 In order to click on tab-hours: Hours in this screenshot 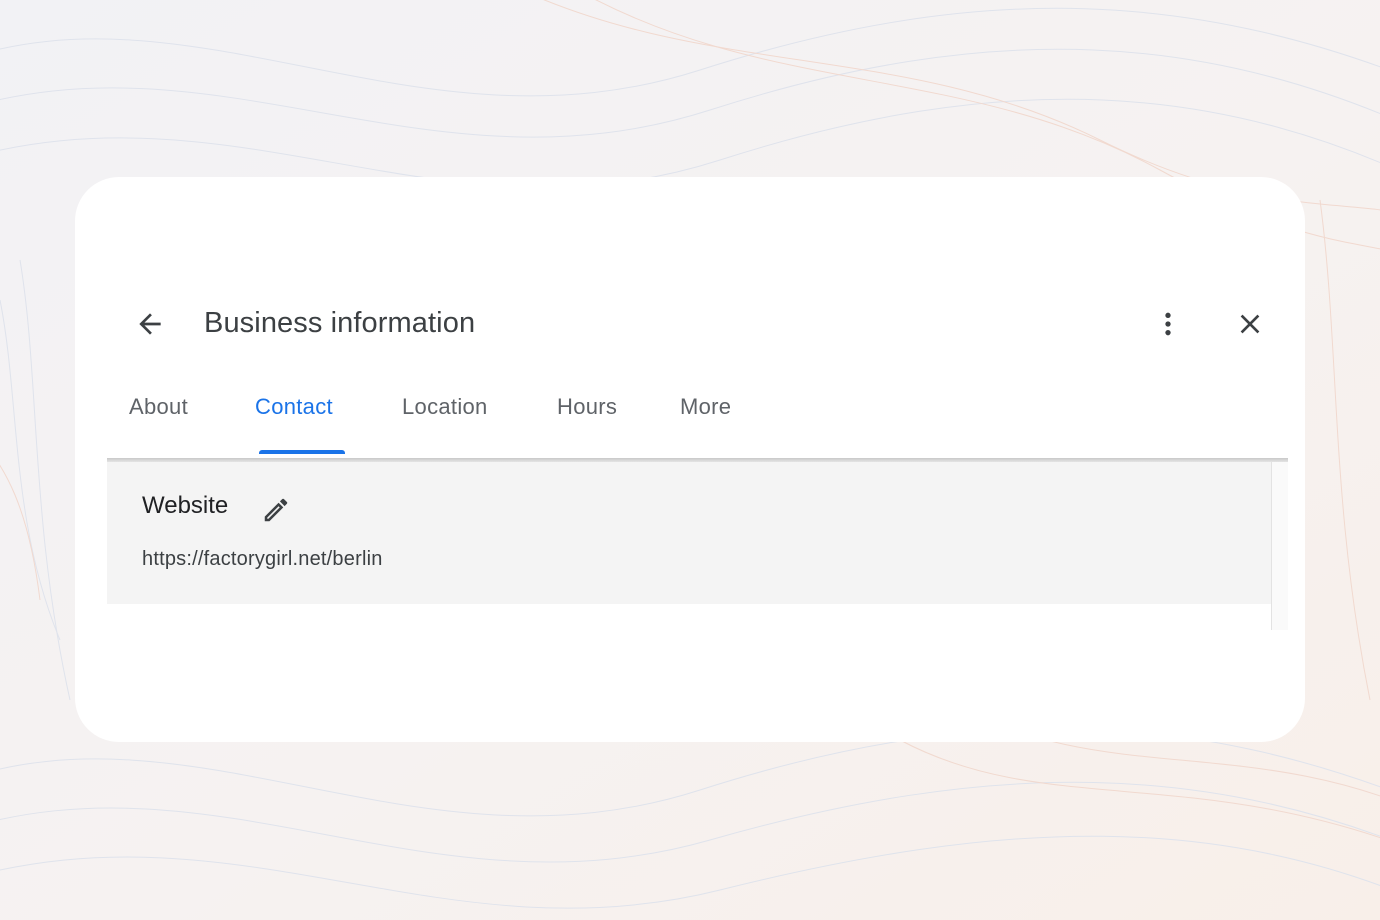, I will do `click(587, 407)`.